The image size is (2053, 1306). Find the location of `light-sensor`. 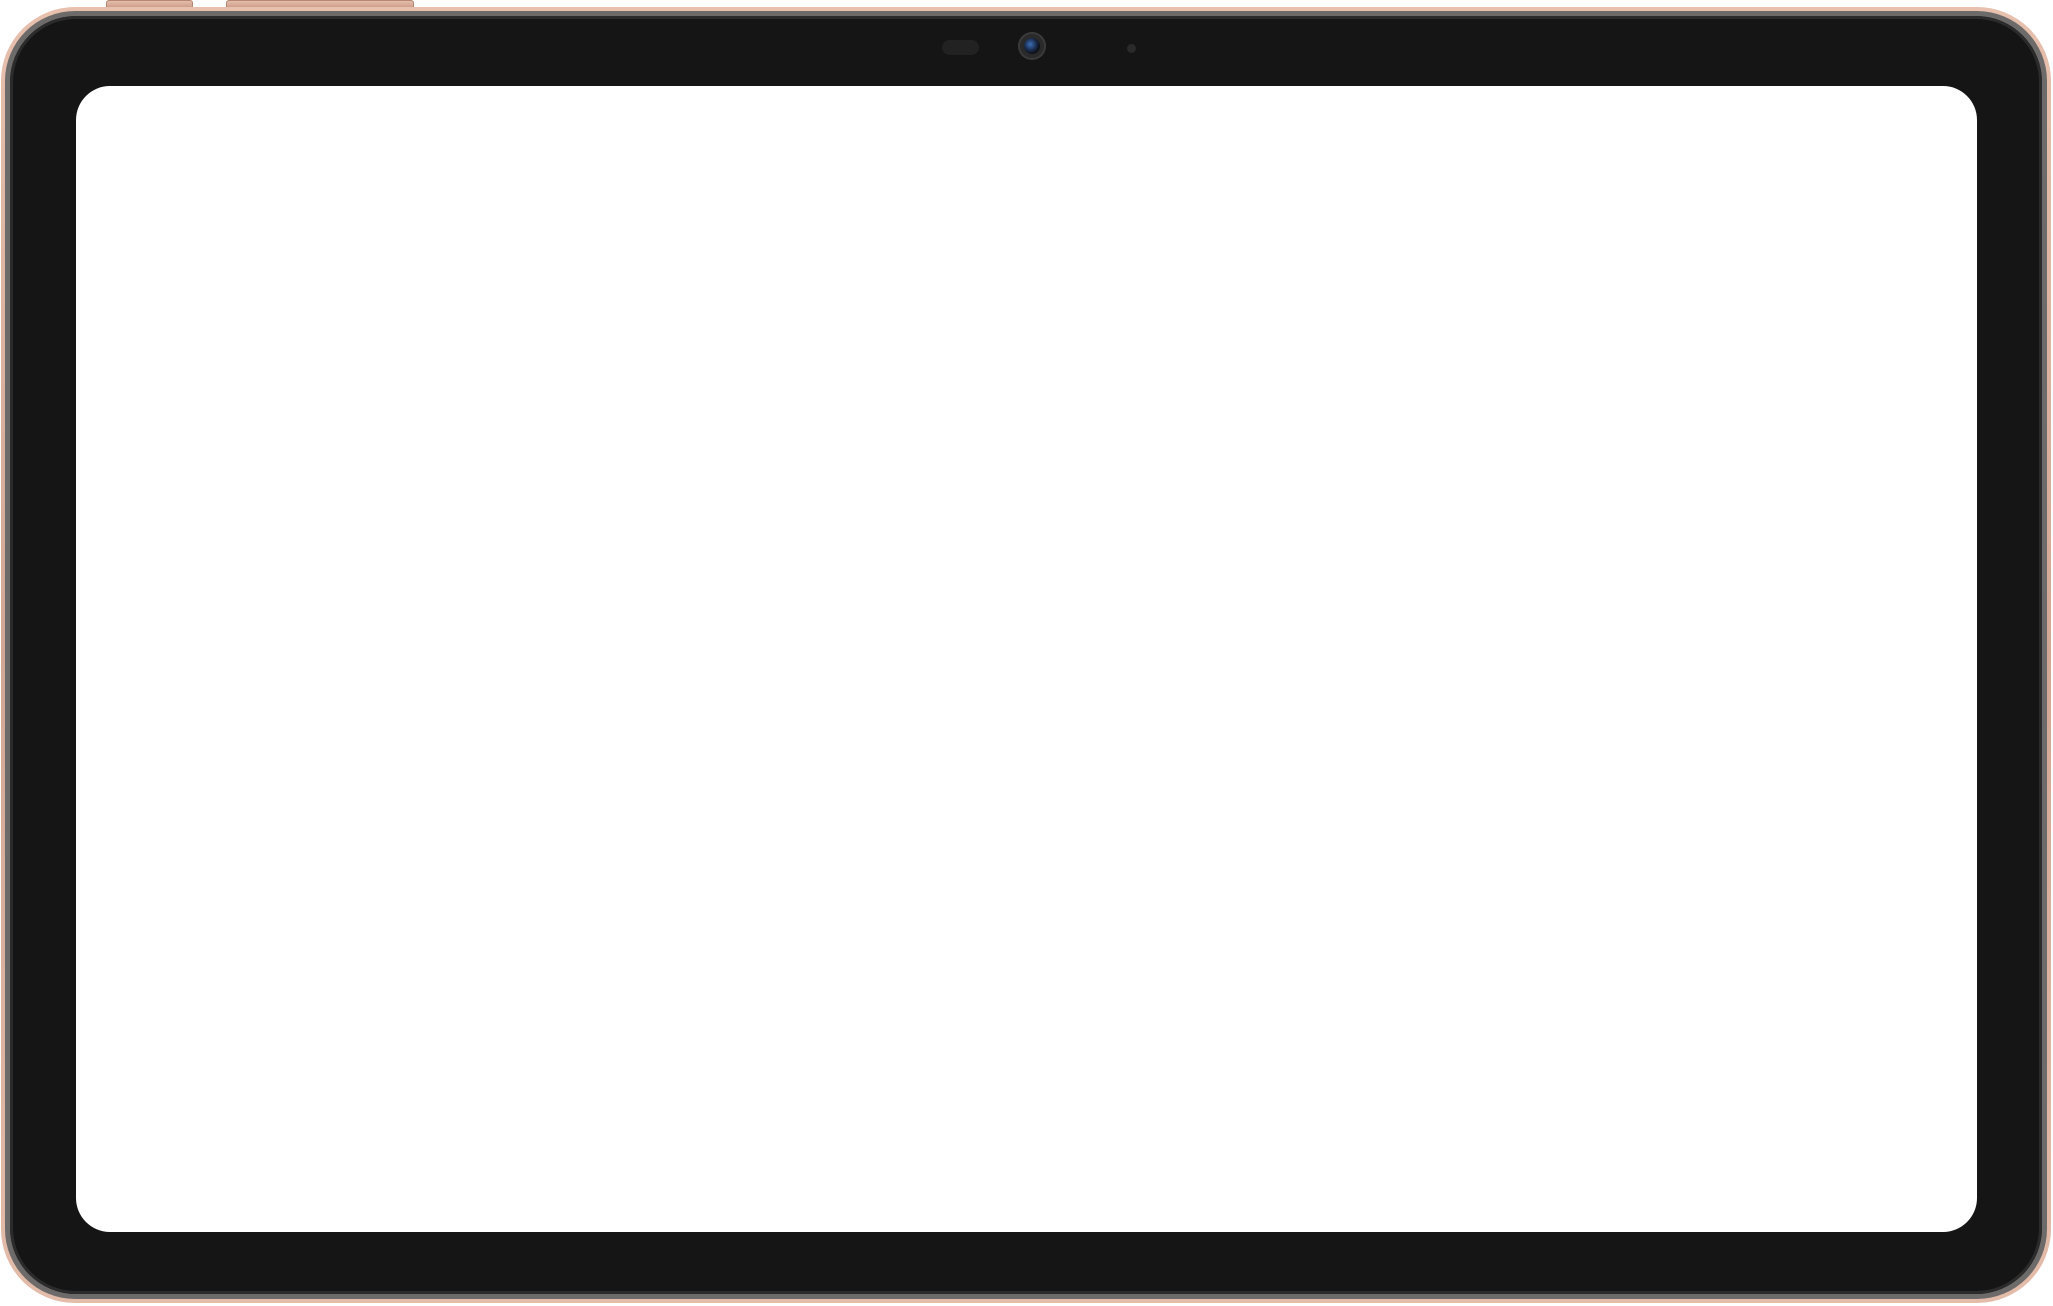

light-sensor is located at coordinates (1131, 48).